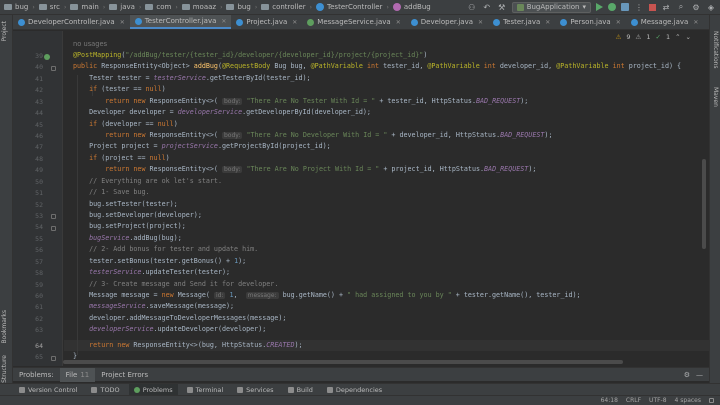  Describe the element at coordinates (354, 390) in the screenshot. I see `dependencies-button: Dependencies` at that location.